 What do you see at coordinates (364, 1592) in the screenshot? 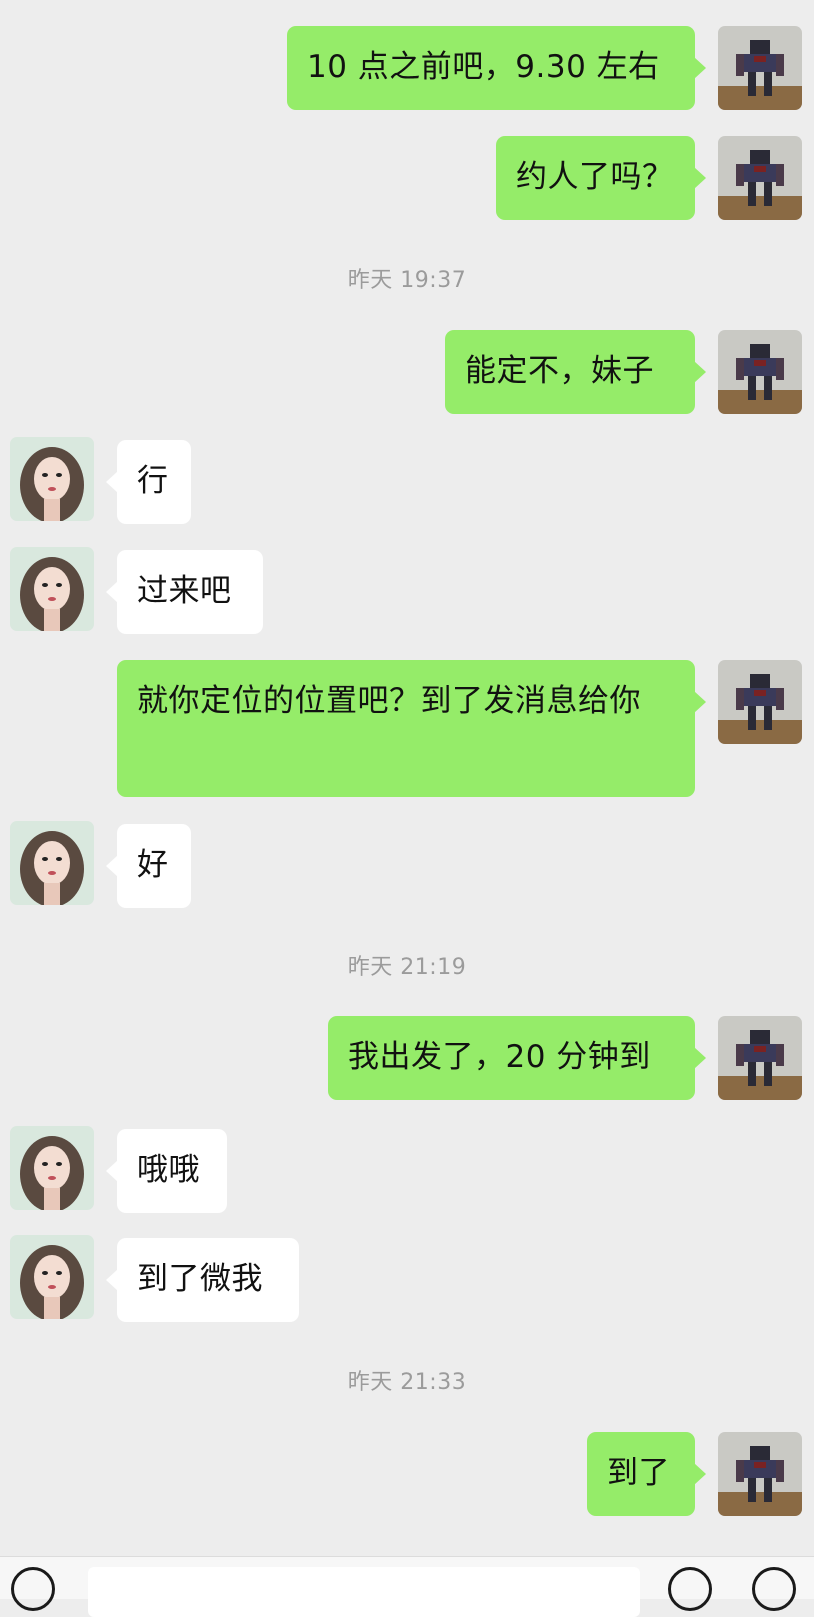
I see `message-input` at bounding box center [364, 1592].